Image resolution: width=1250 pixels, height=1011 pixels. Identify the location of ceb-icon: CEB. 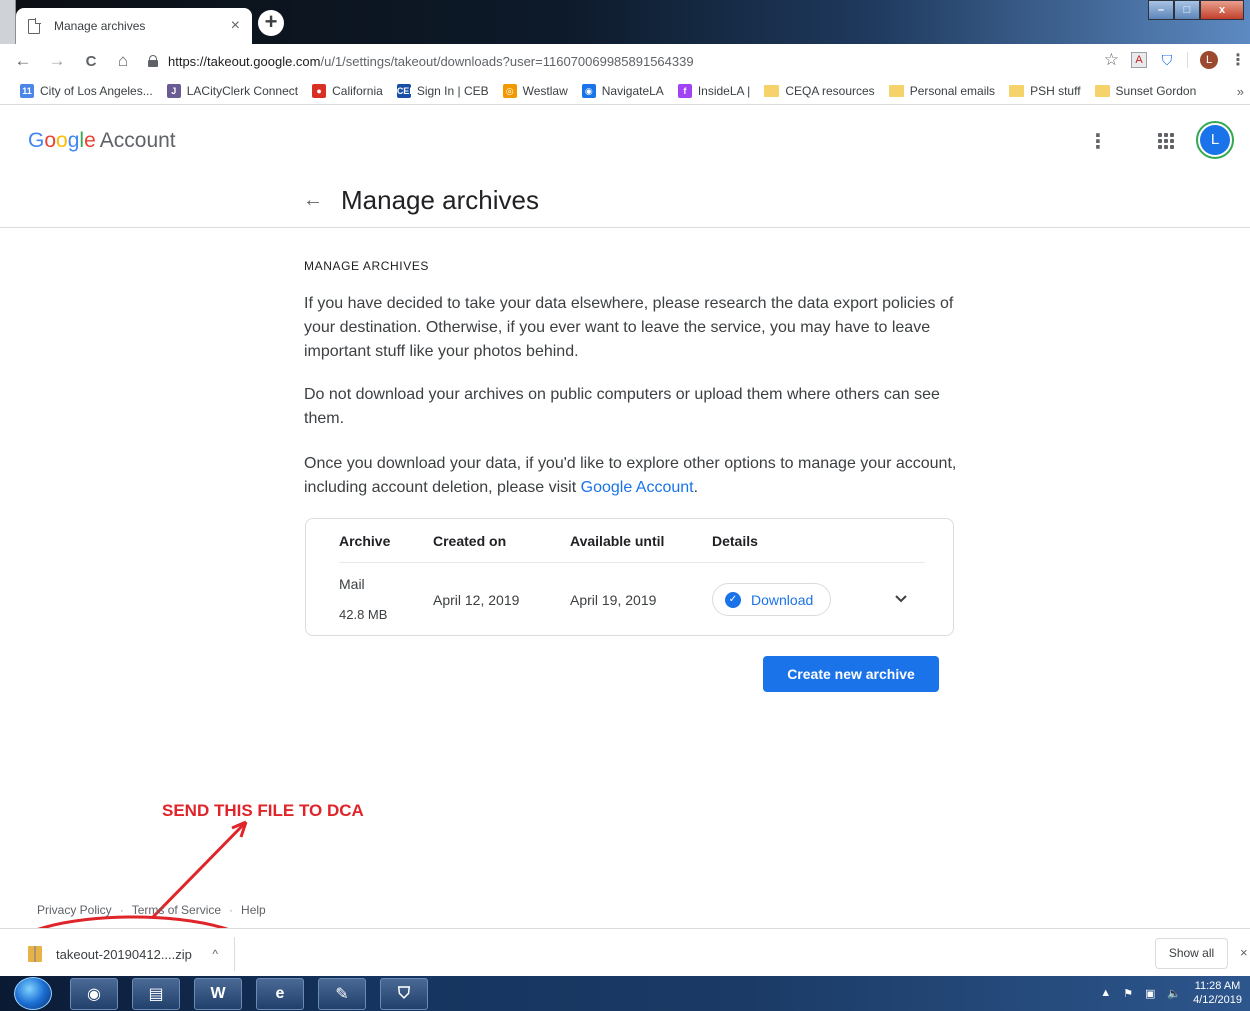
(406, 91).